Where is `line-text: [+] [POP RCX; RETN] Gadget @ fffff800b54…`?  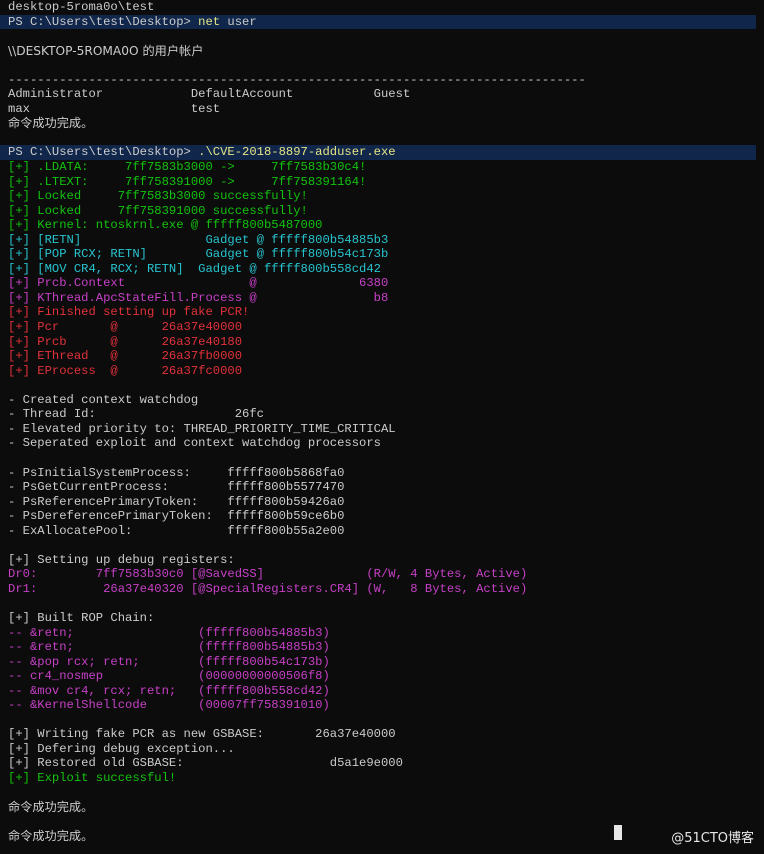
line-text: [+] [POP RCX; RETN] Gadget @ fffff800b54… is located at coordinates (198, 254).